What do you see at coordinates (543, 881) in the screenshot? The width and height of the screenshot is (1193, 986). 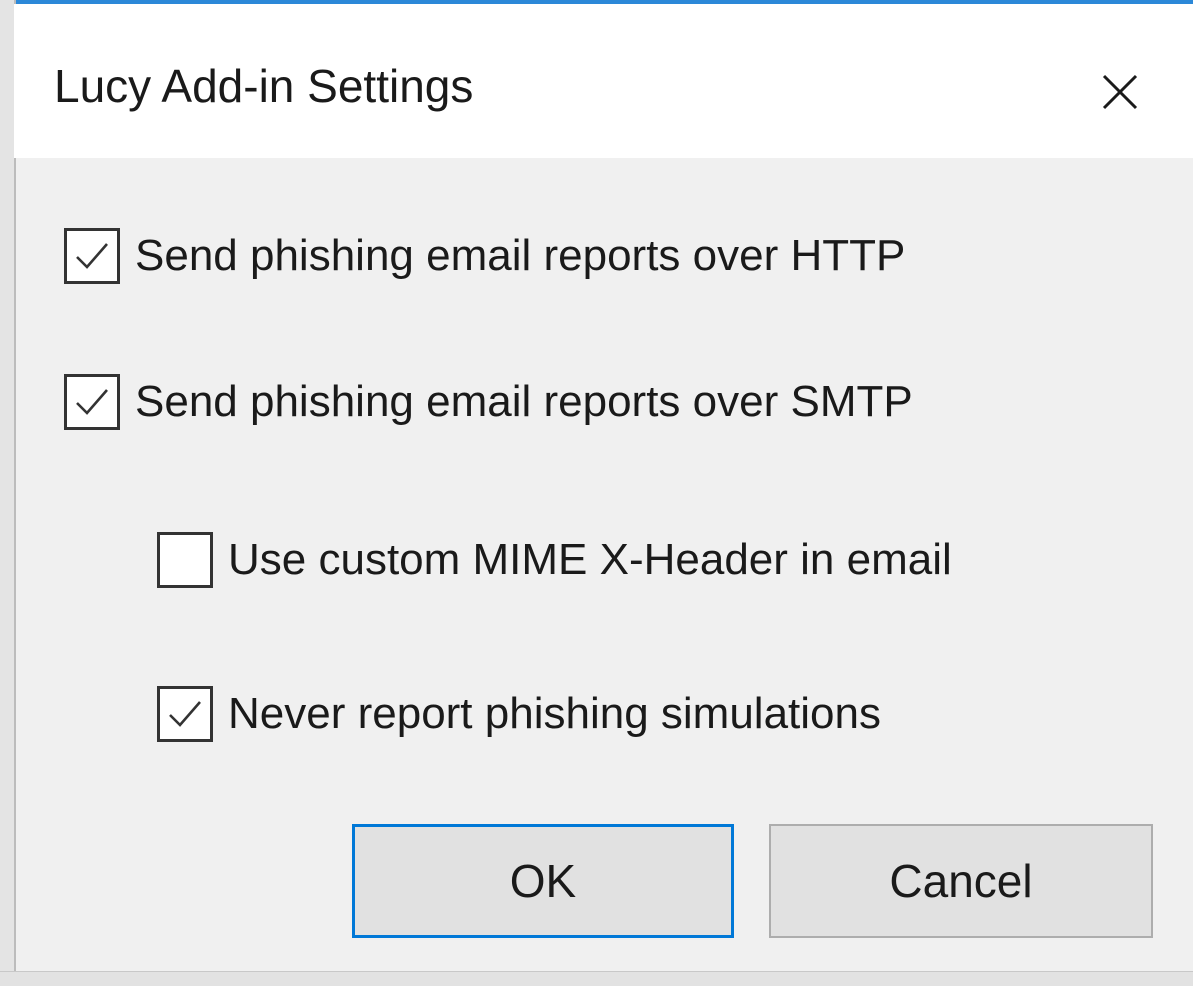 I see `ok-button: OK` at bounding box center [543, 881].